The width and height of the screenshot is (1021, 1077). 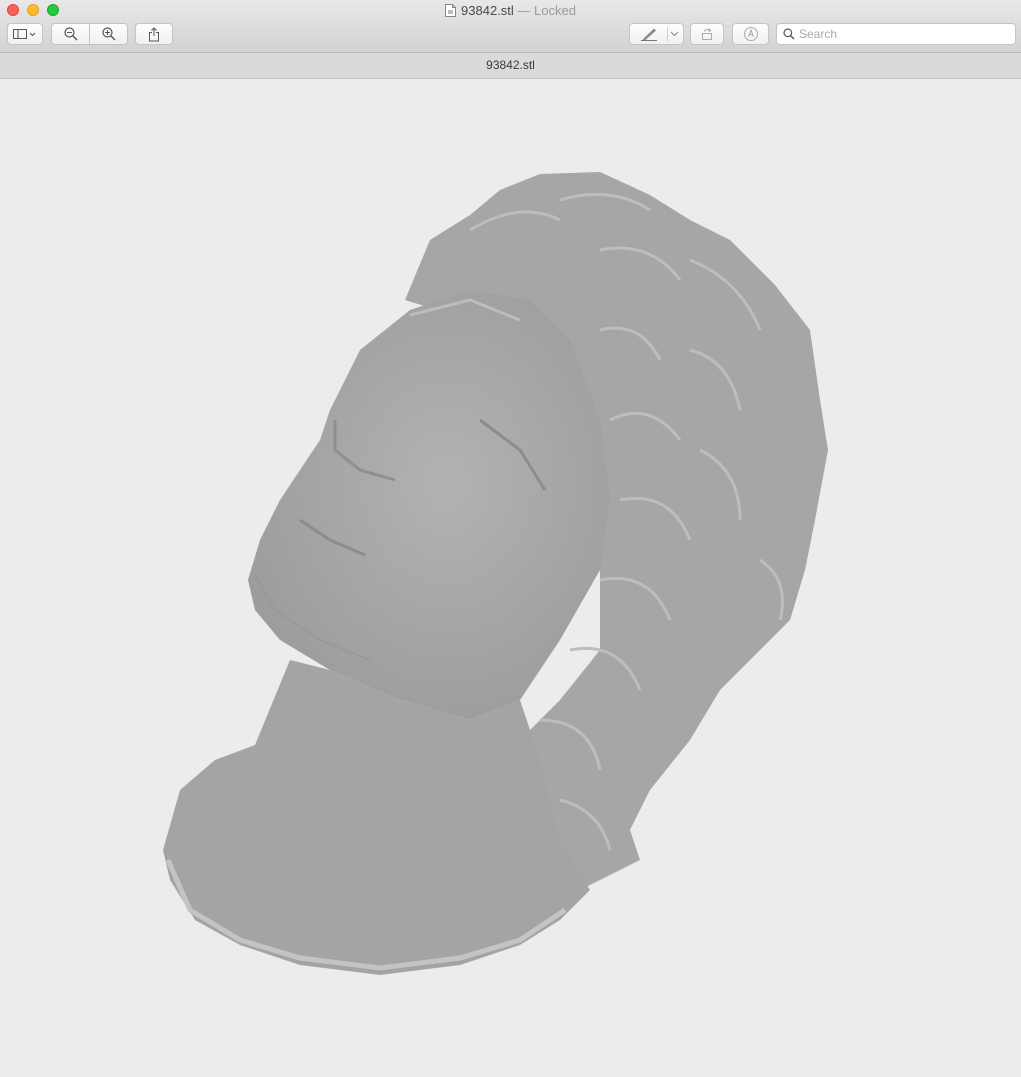 I want to click on document-tab: 93842.stl, so click(x=510, y=66).